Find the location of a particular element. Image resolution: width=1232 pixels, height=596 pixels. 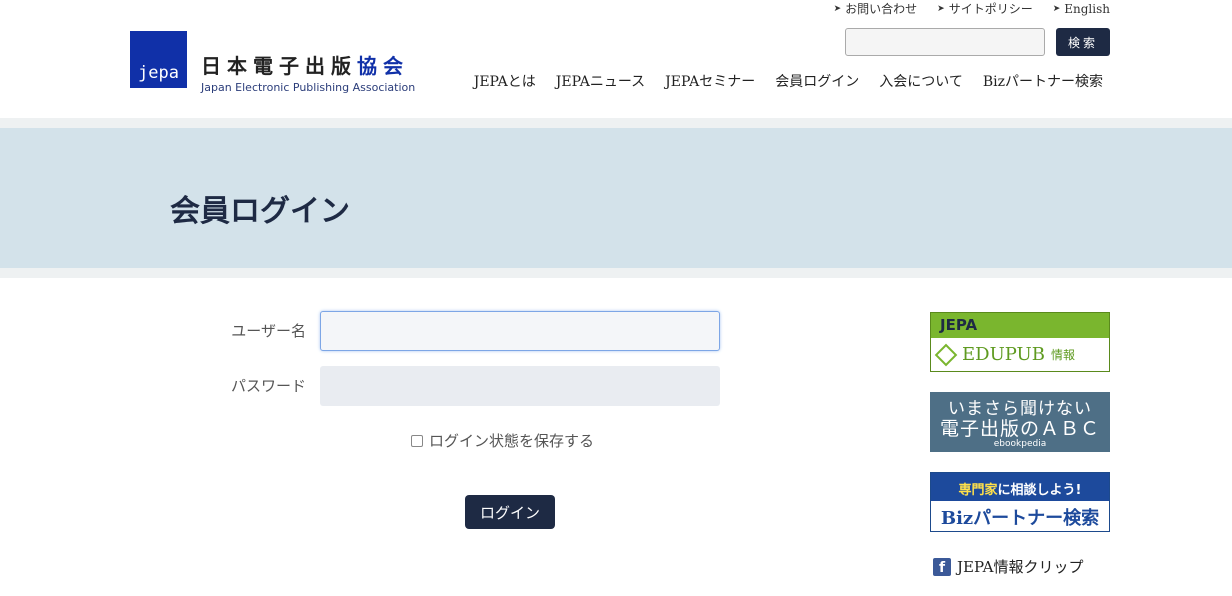

ebookpedia-line2: 電子出版のＡＢＣ is located at coordinates (1019, 429).